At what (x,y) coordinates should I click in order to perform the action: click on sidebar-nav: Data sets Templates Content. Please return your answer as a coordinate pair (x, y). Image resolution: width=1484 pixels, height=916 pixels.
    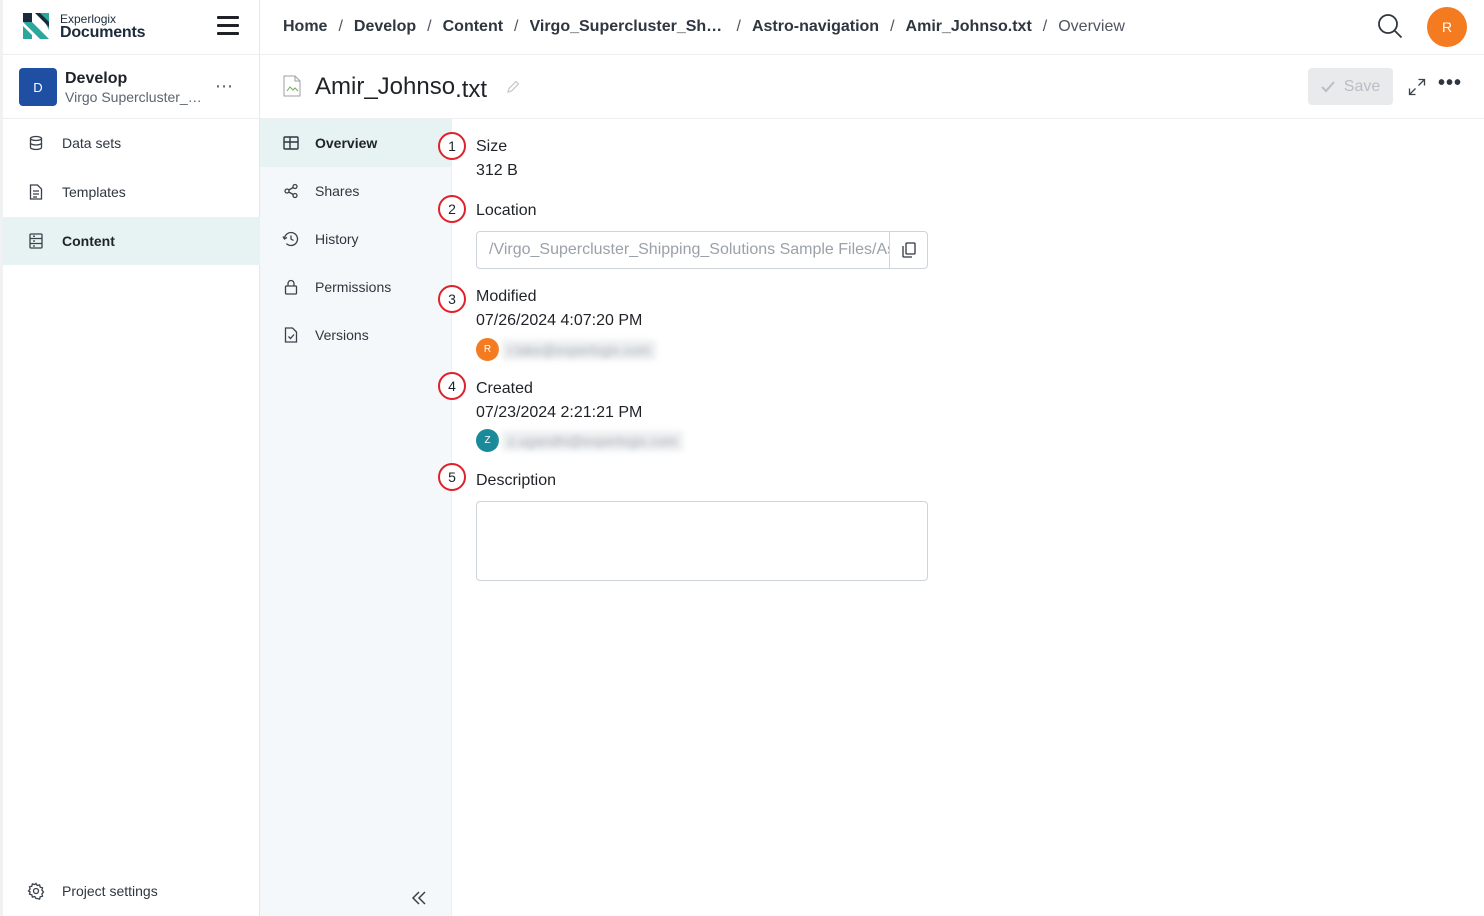
    Looking at the image, I should click on (131, 192).